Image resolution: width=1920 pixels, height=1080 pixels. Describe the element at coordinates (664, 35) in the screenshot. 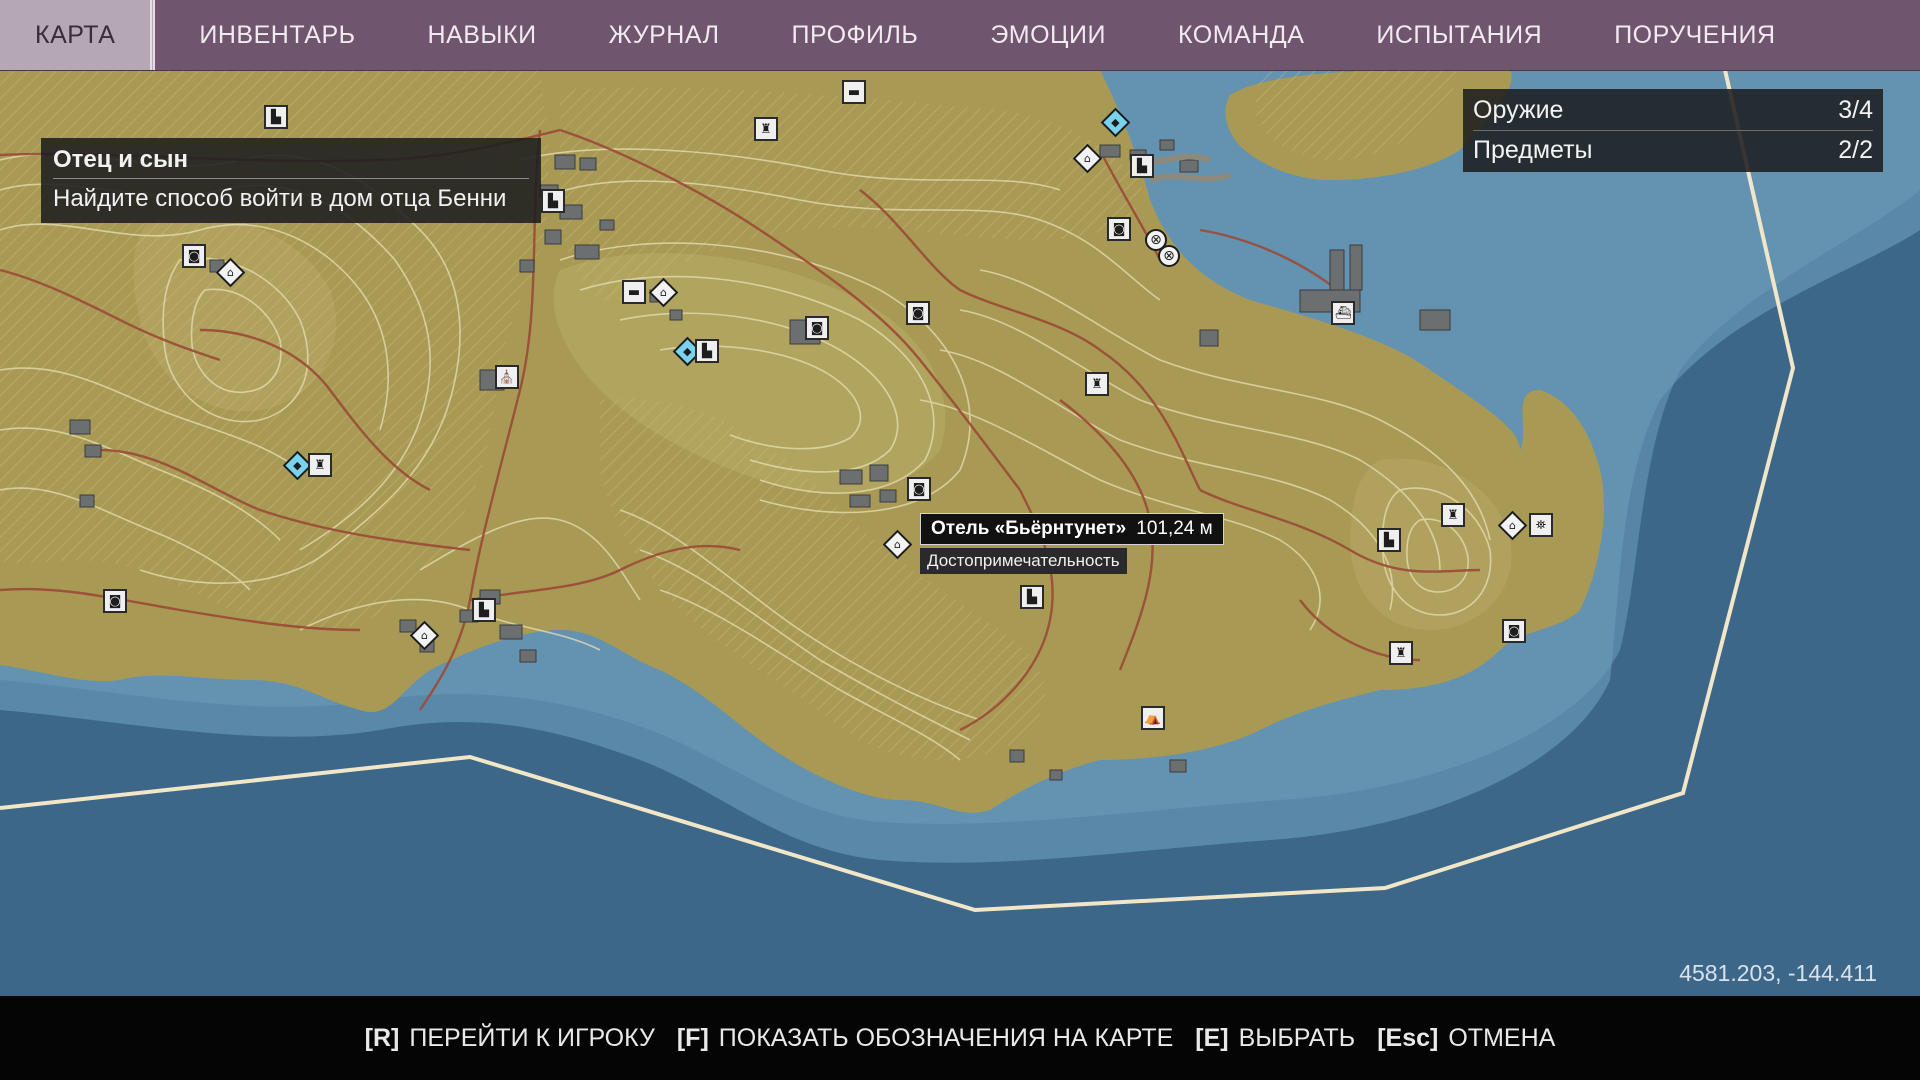

I see `tab-journal: ЖУРНАЛ` at that location.